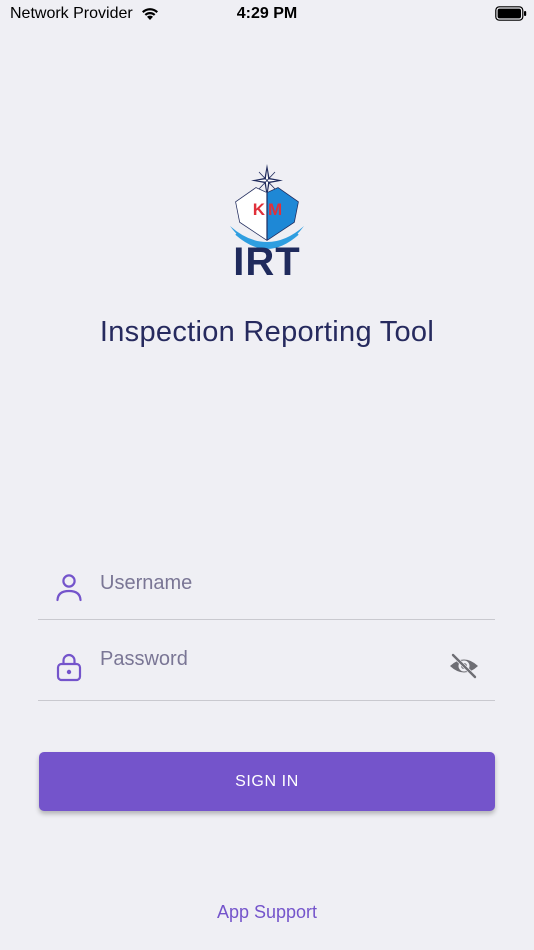 The image size is (534, 950). Describe the element at coordinates (267, 781) in the screenshot. I see `sign-in-button: SIGN IN` at that location.